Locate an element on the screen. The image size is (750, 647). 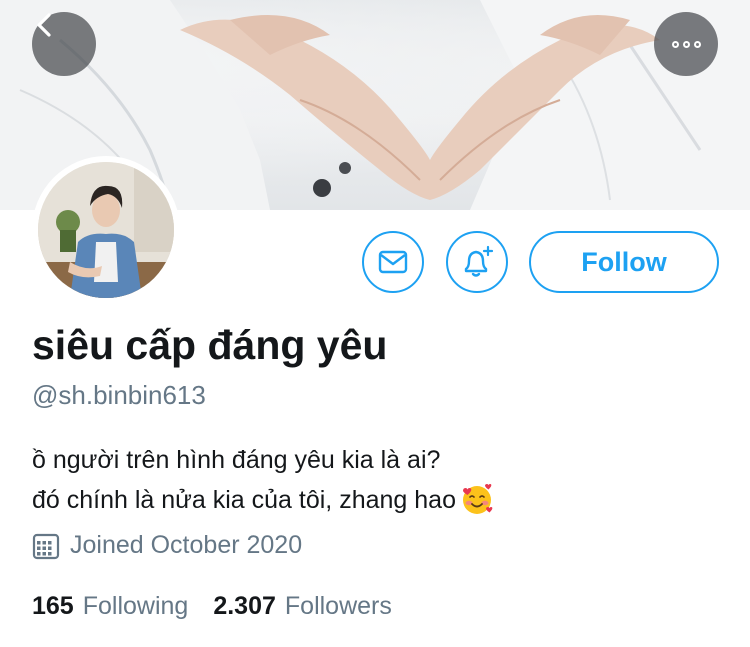
followers-label: Followers is located at coordinates (338, 606).